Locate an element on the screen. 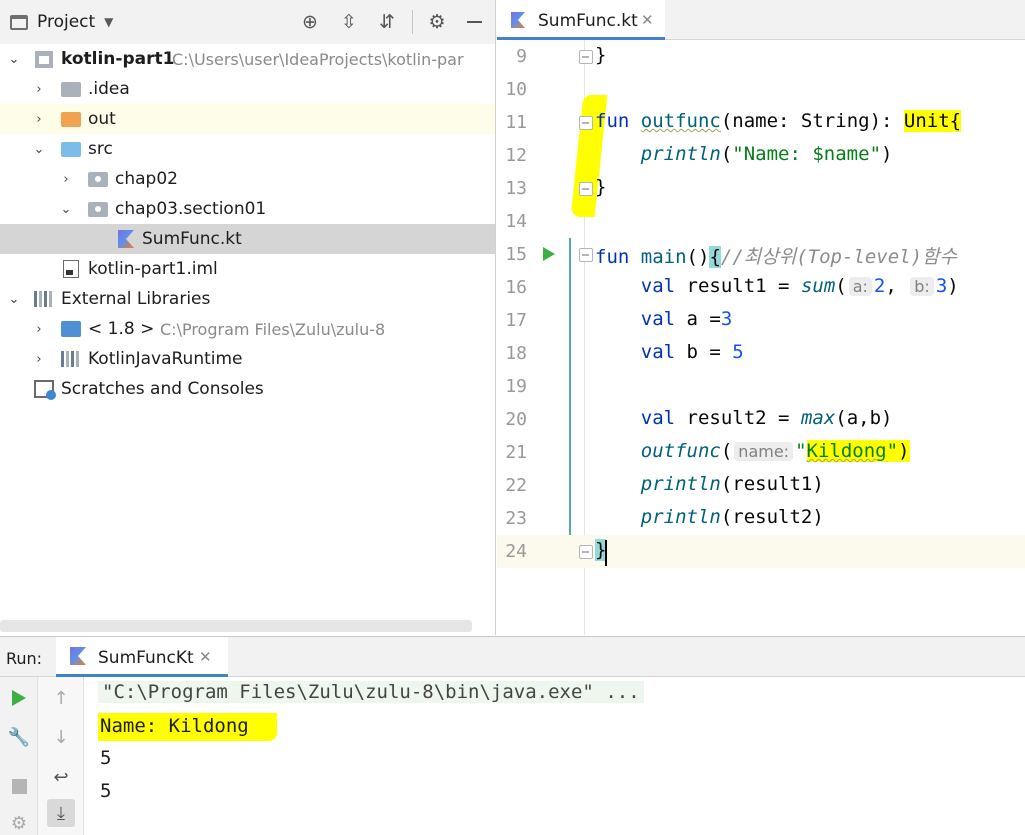  line-number: 21 is located at coordinates (516, 452).